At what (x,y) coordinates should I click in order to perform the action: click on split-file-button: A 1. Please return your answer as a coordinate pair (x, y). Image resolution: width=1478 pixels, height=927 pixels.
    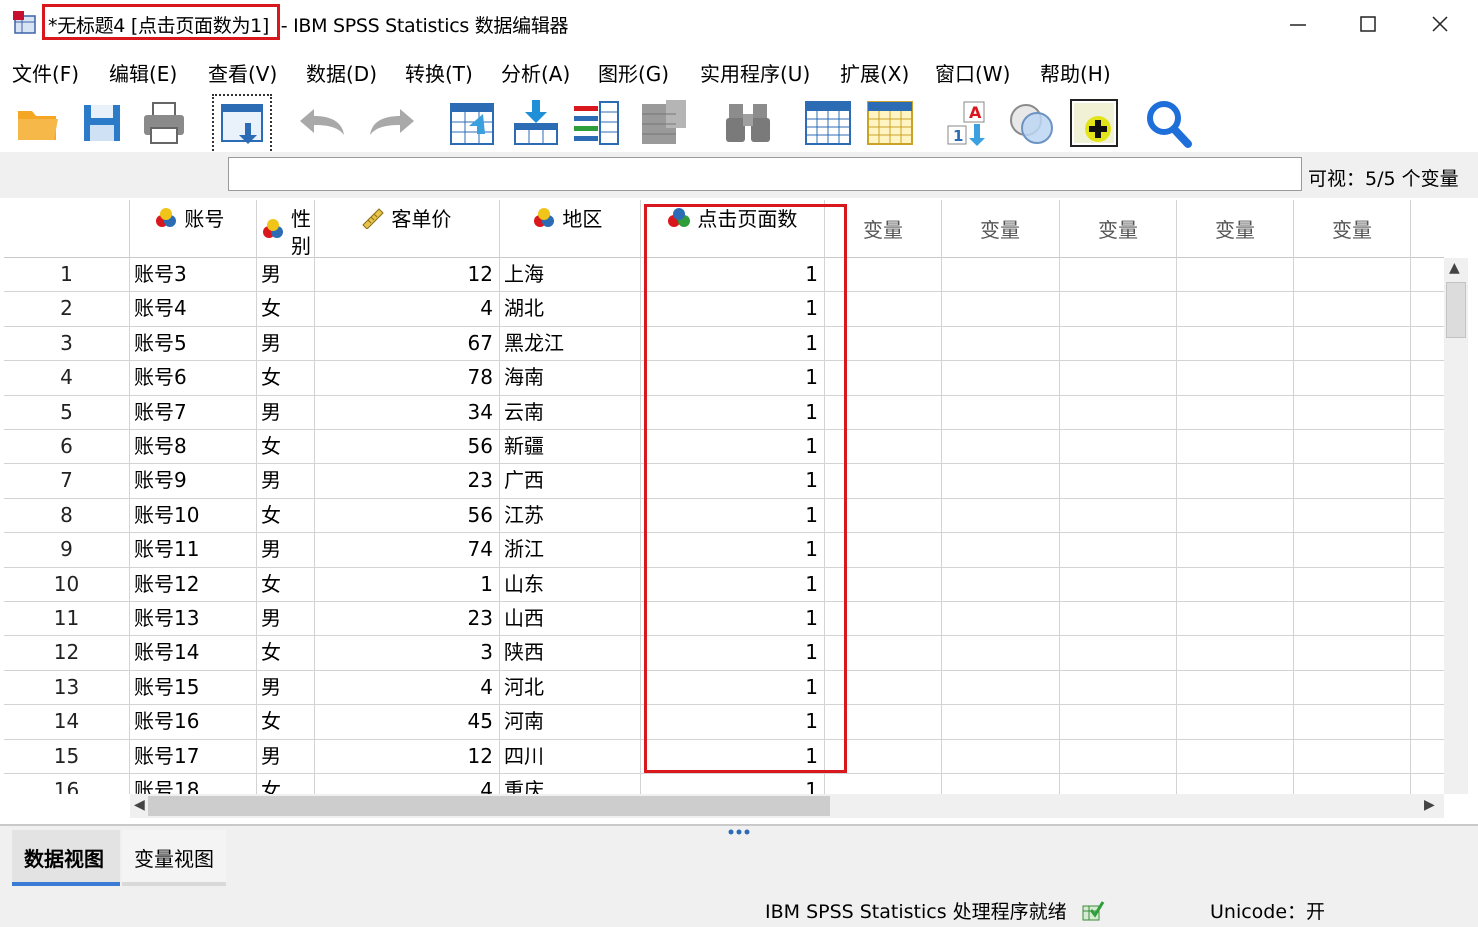
    Looking at the image, I should click on (970, 123).